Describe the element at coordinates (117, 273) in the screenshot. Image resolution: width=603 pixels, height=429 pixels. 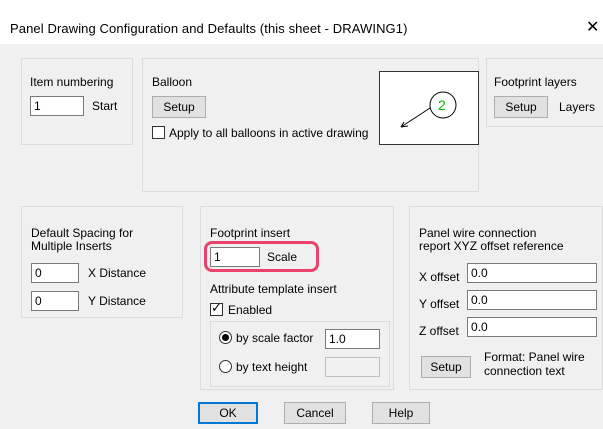
I see `x-distance-label: X Distance` at that location.